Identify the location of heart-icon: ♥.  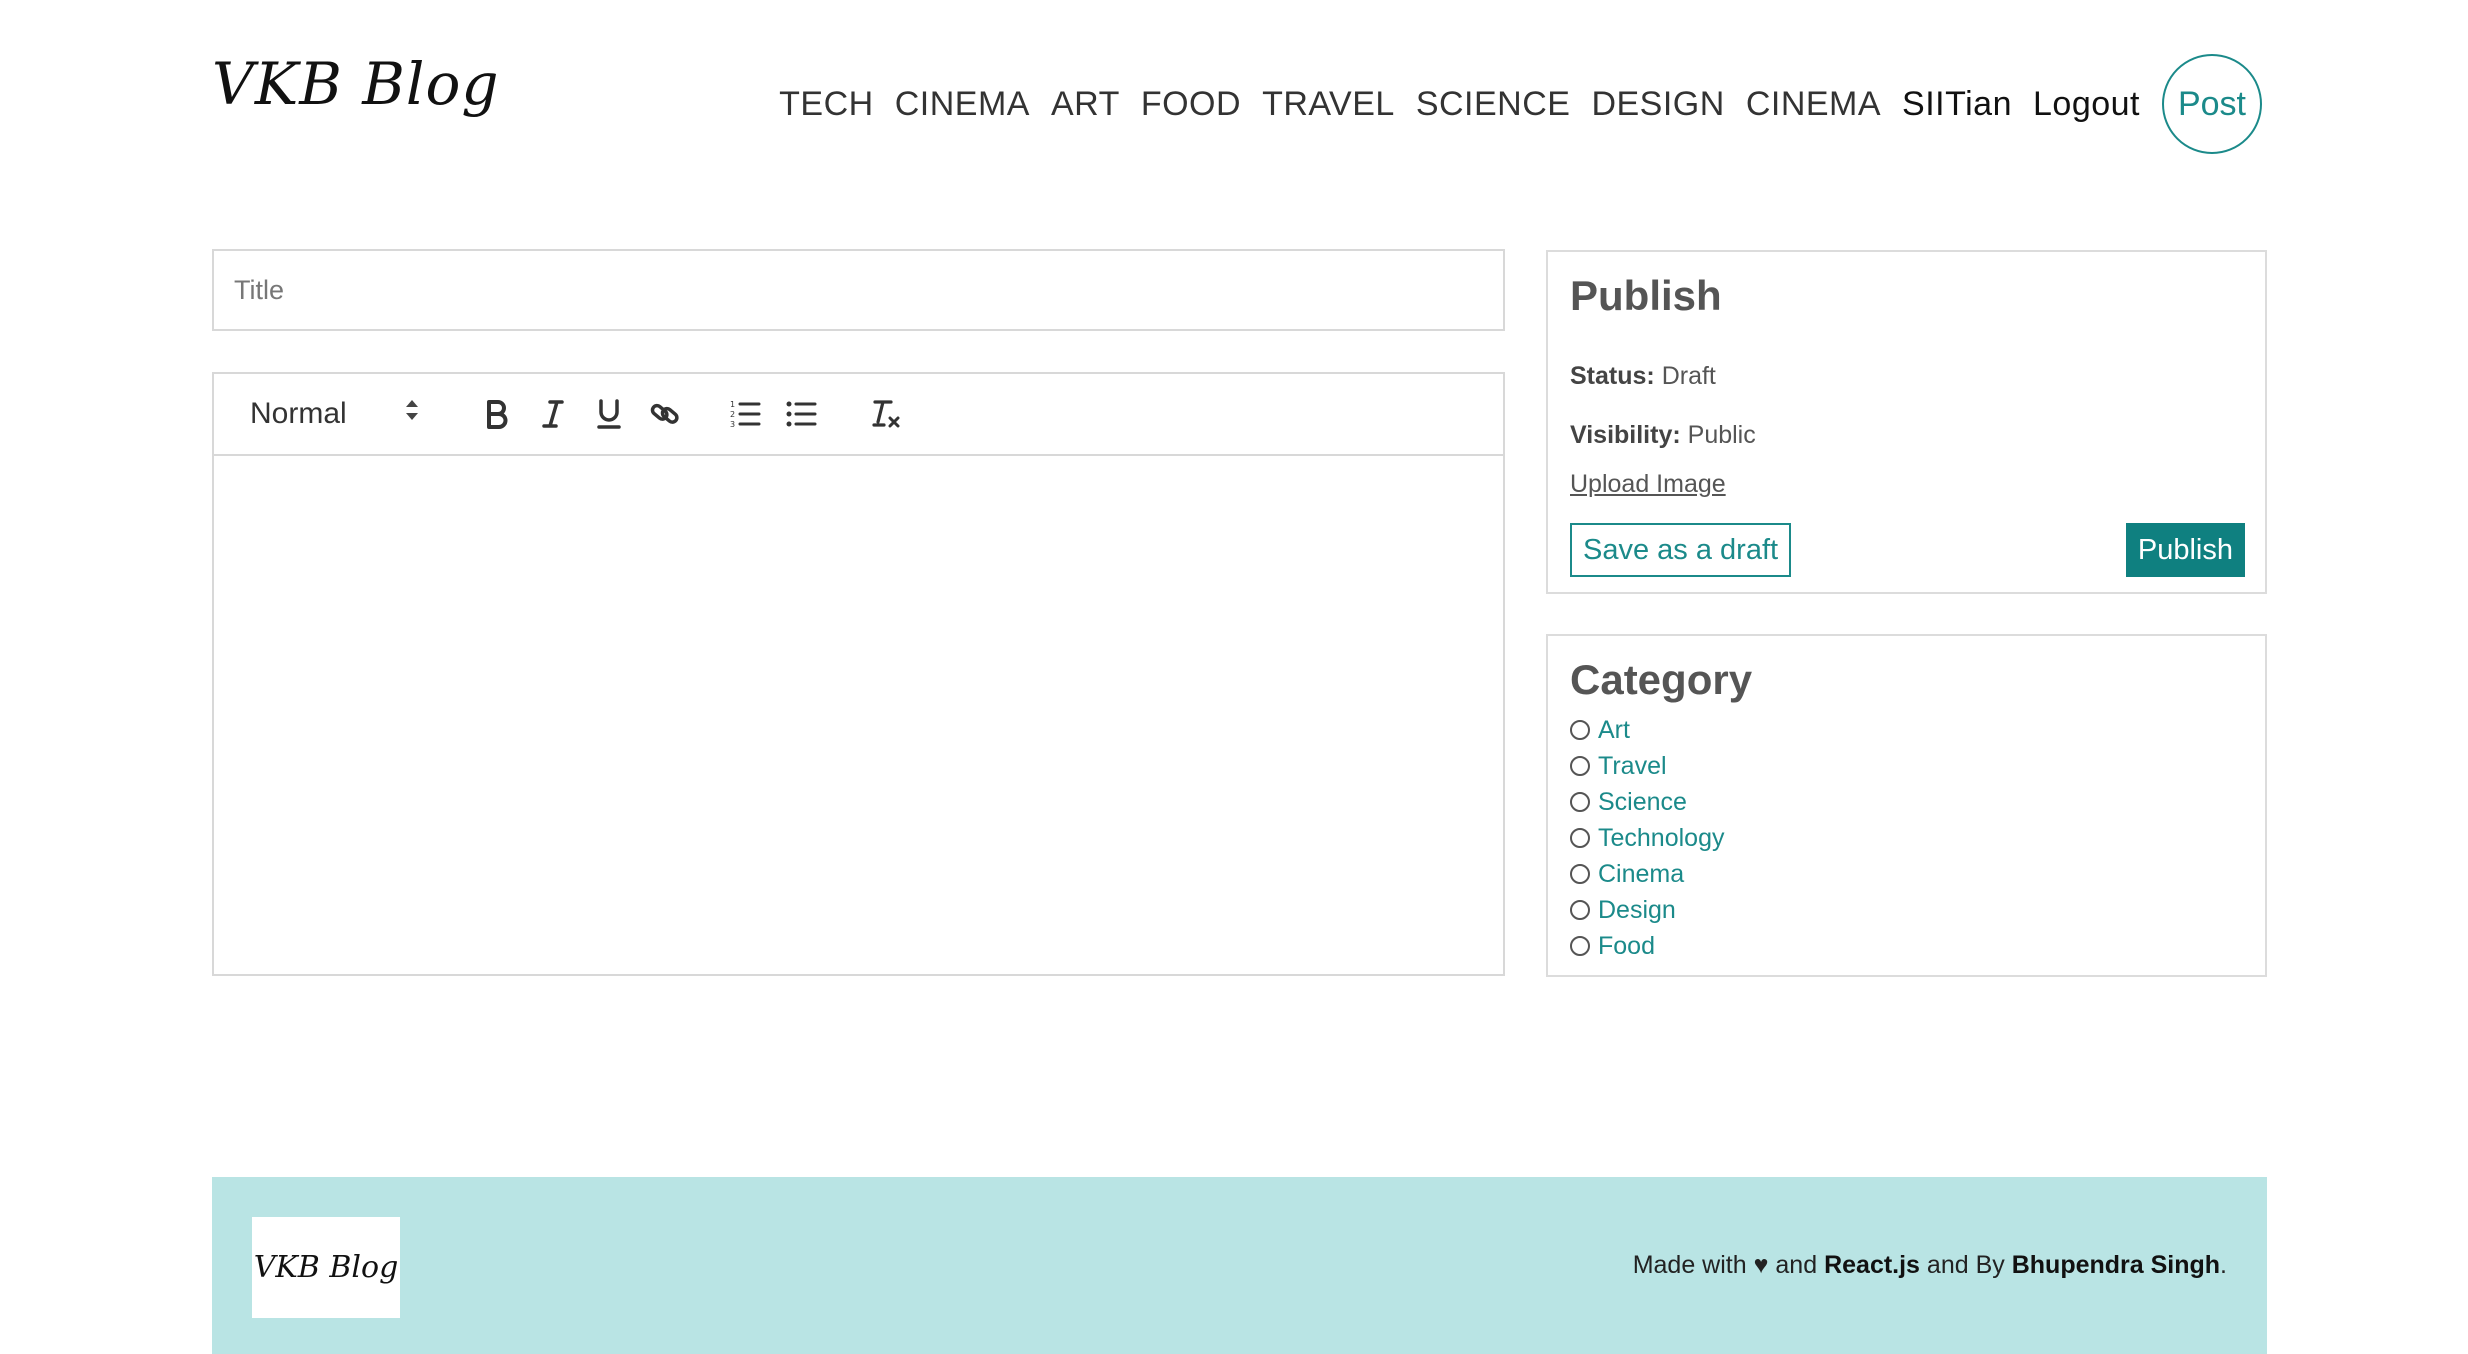
(1761, 1265).